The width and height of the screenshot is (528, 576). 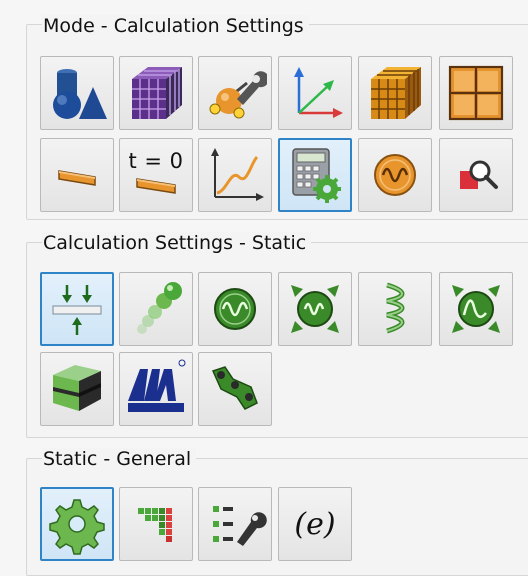 I want to click on voxel-cube-icon, so click(x=396, y=93).